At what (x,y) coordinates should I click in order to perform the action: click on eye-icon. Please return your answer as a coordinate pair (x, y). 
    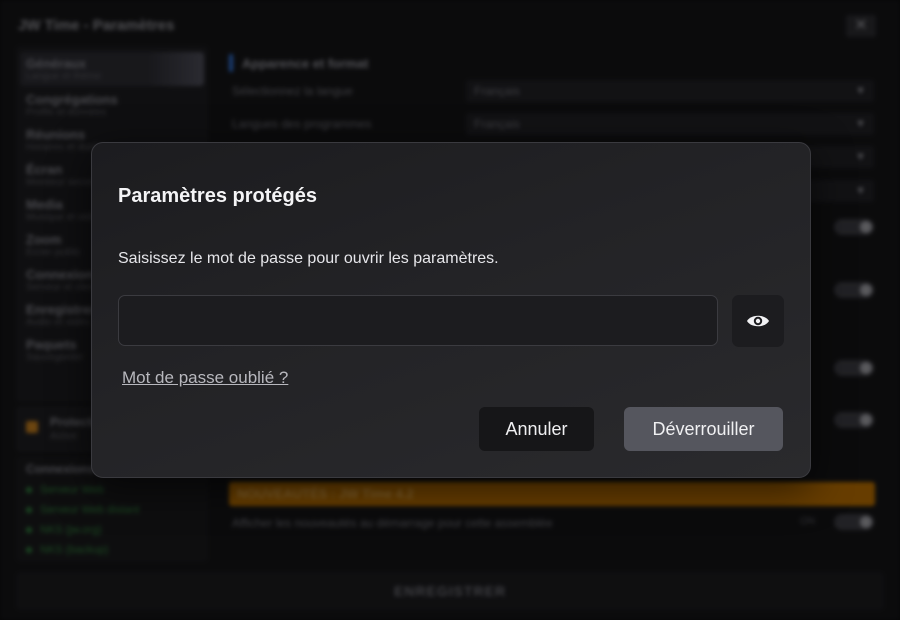
    Looking at the image, I should click on (758, 321).